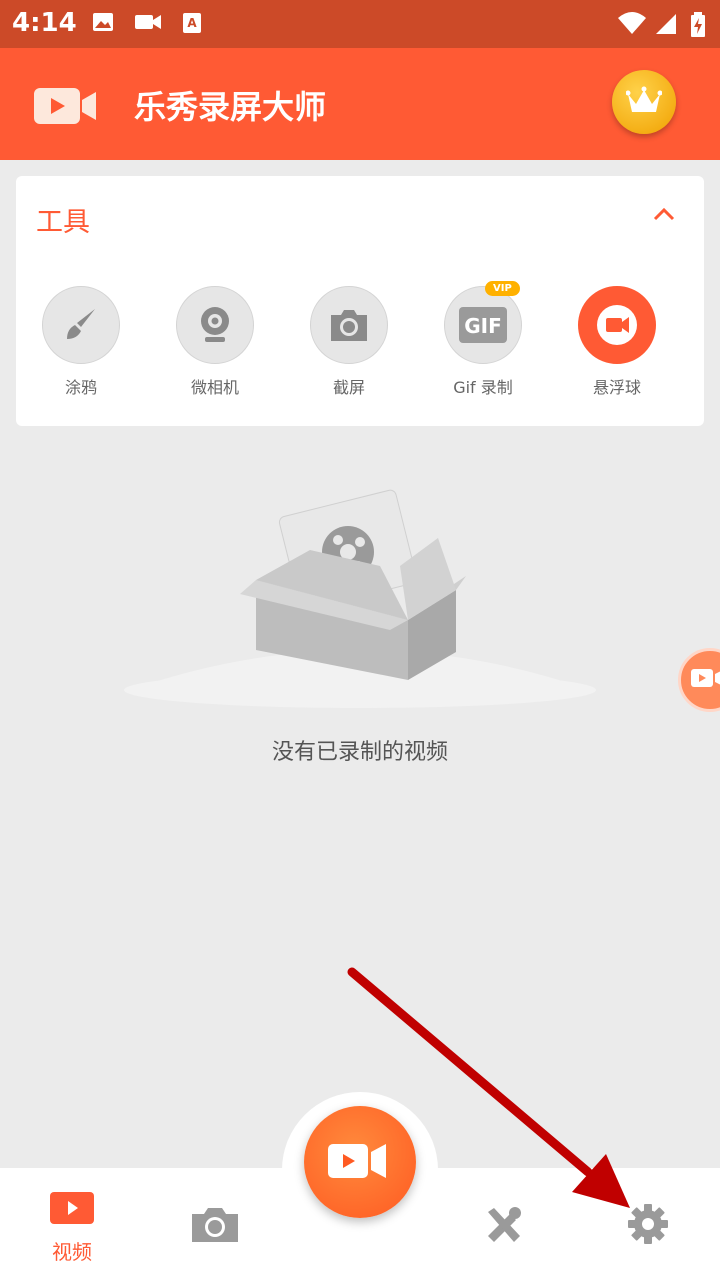 This screenshot has height=1280, width=720. I want to click on chevron-up-icon, so click(664, 216).